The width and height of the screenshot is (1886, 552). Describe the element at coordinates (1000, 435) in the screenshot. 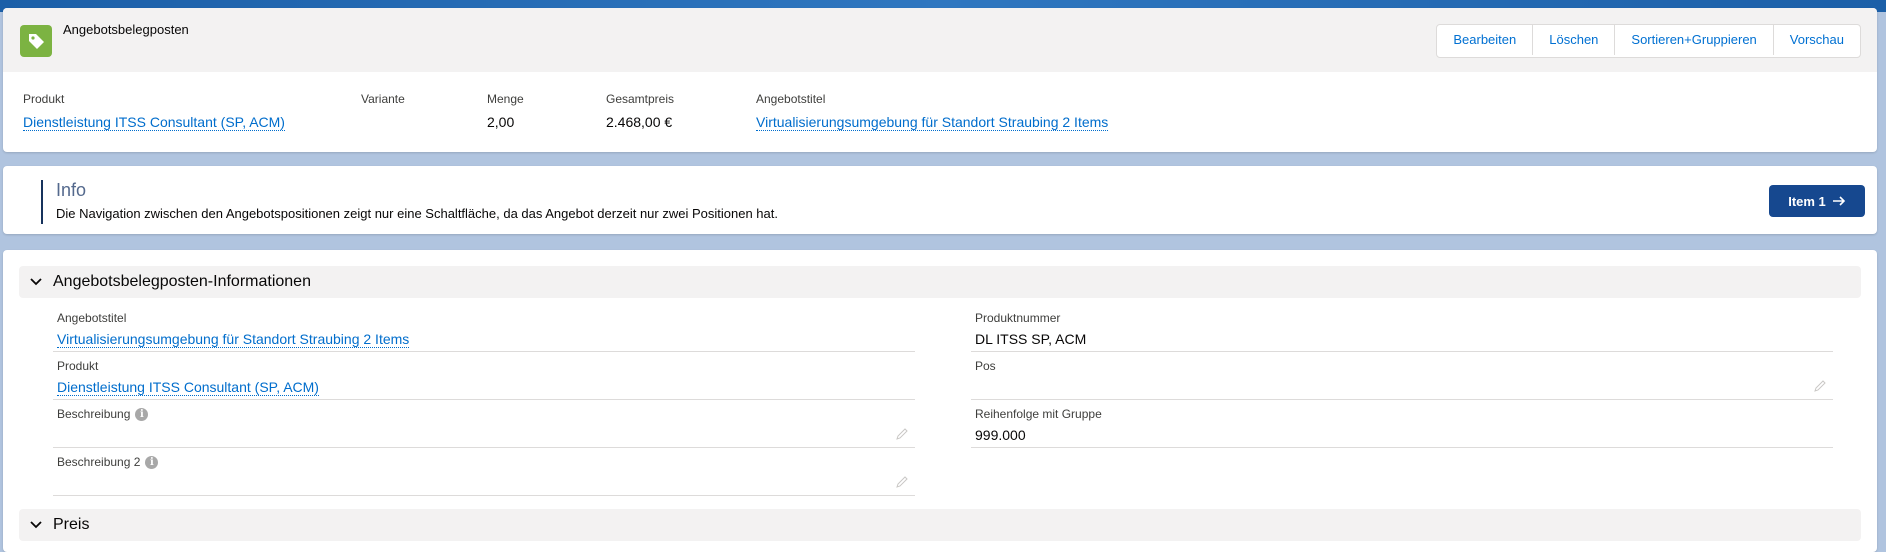

I see `field-value: 999.000` at that location.